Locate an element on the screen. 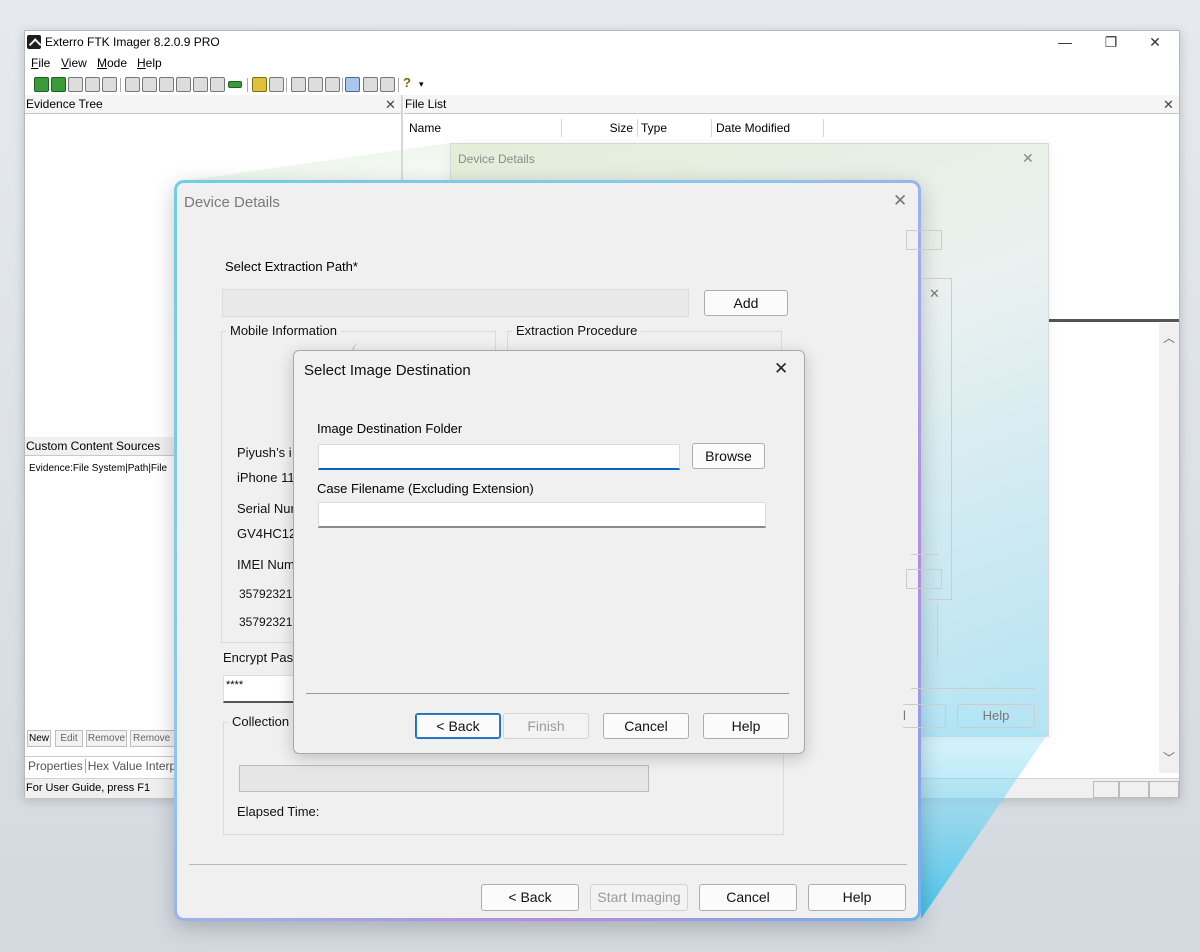 This screenshot has width=1200, height=952. column-type: Type is located at coordinates (675, 128).